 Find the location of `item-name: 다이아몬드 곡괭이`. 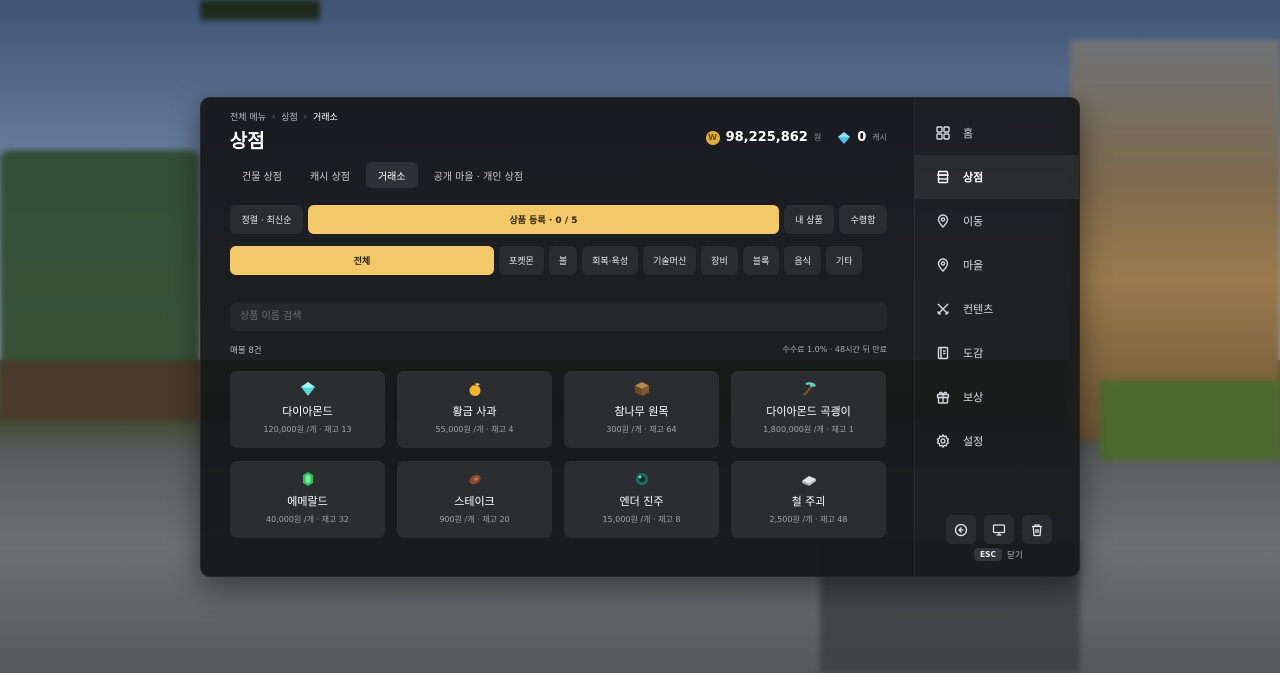

item-name: 다이아몬드 곡괭이 is located at coordinates (808, 411).